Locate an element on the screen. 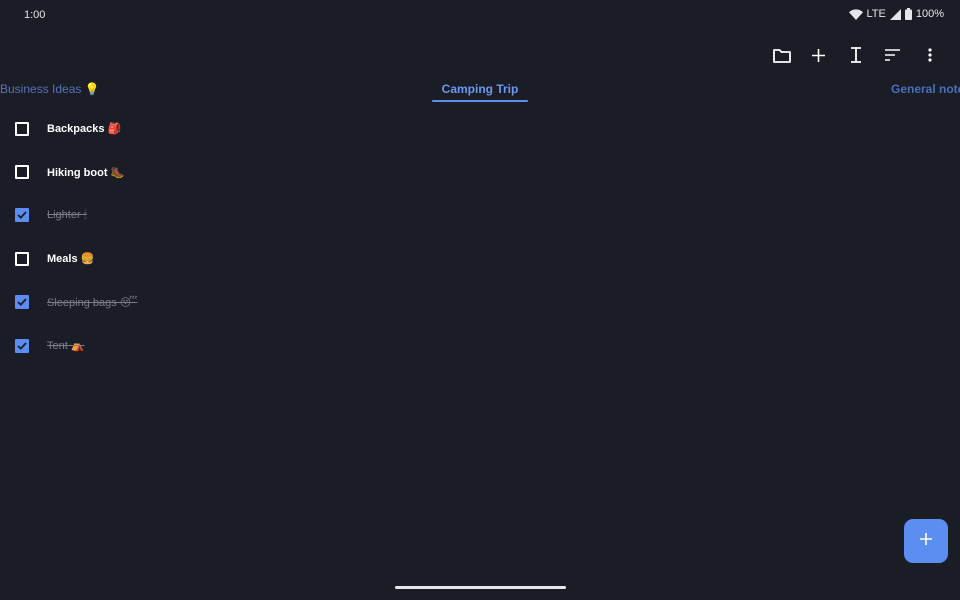 The height and width of the screenshot is (600, 960). battery-icon is located at coordinates (908, 14).